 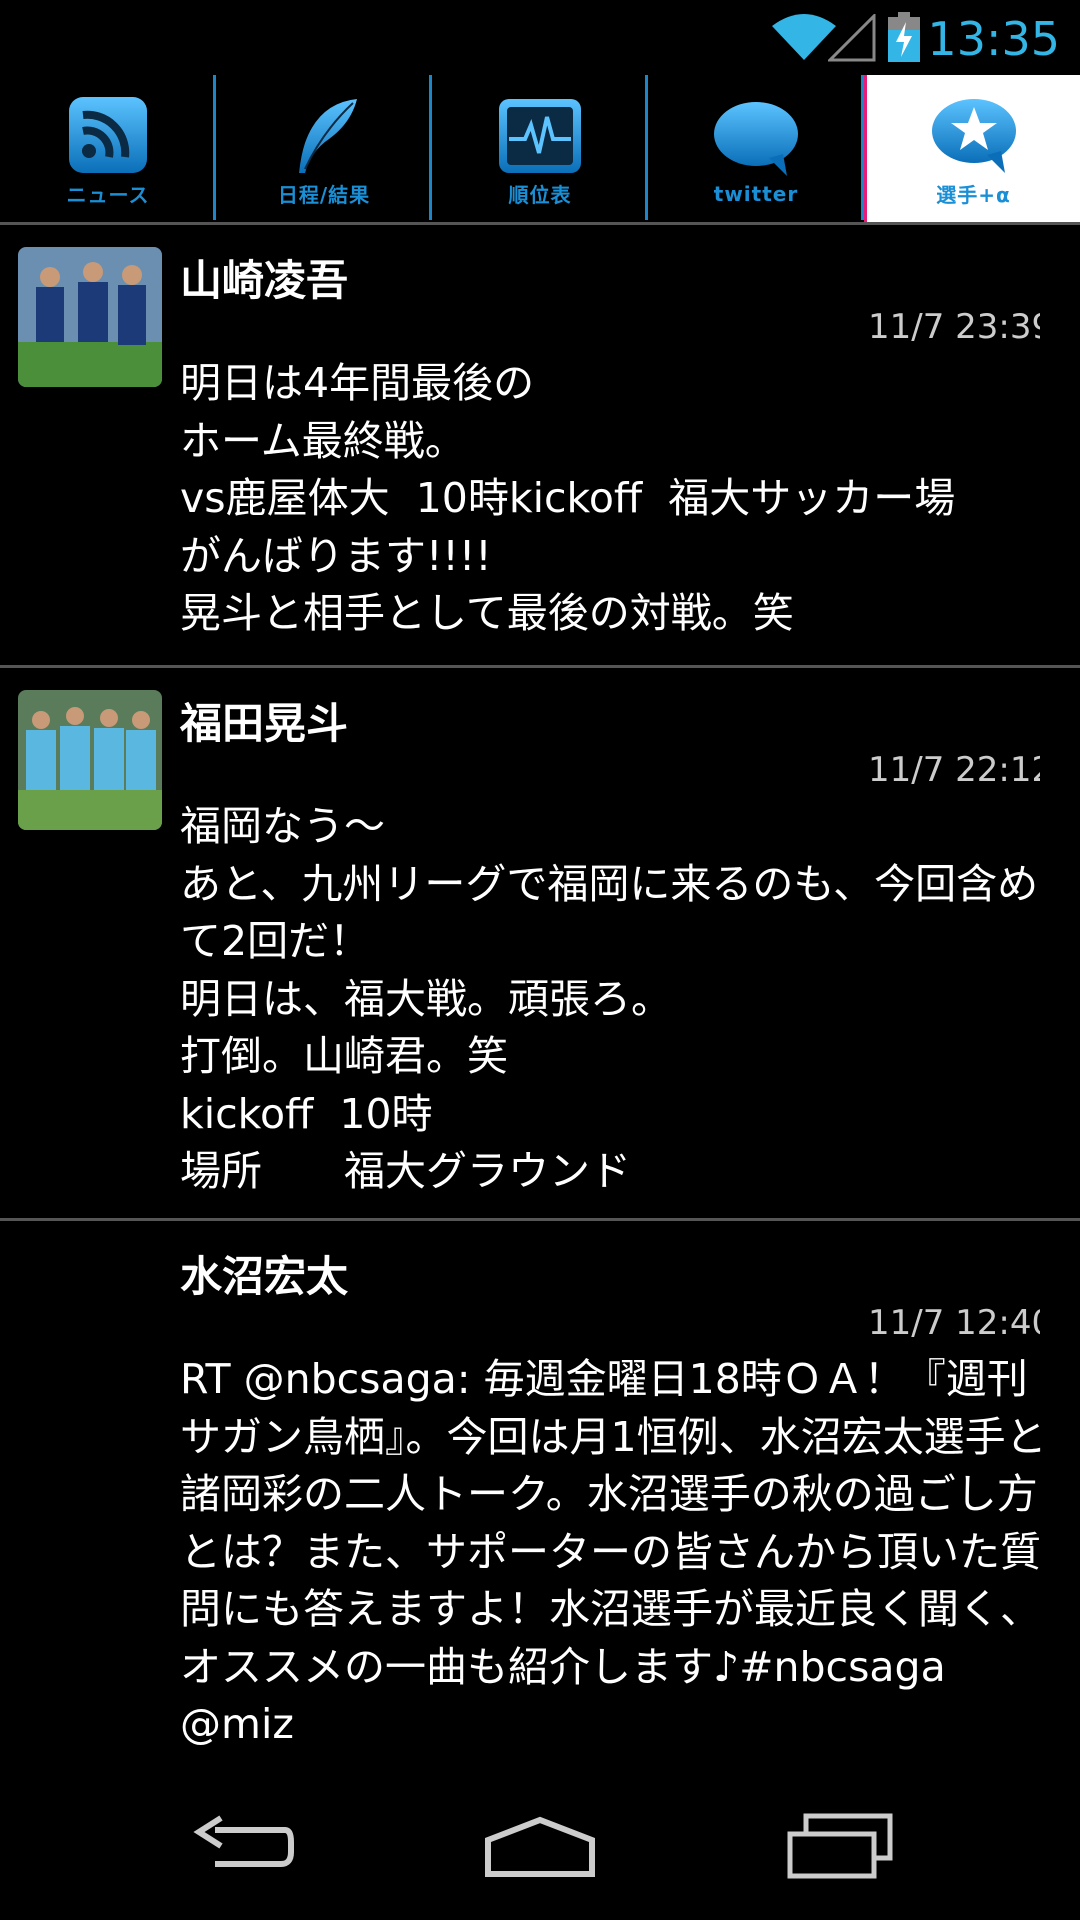 I want to click on status-bar: 13:35, so click(x=540, y=37).